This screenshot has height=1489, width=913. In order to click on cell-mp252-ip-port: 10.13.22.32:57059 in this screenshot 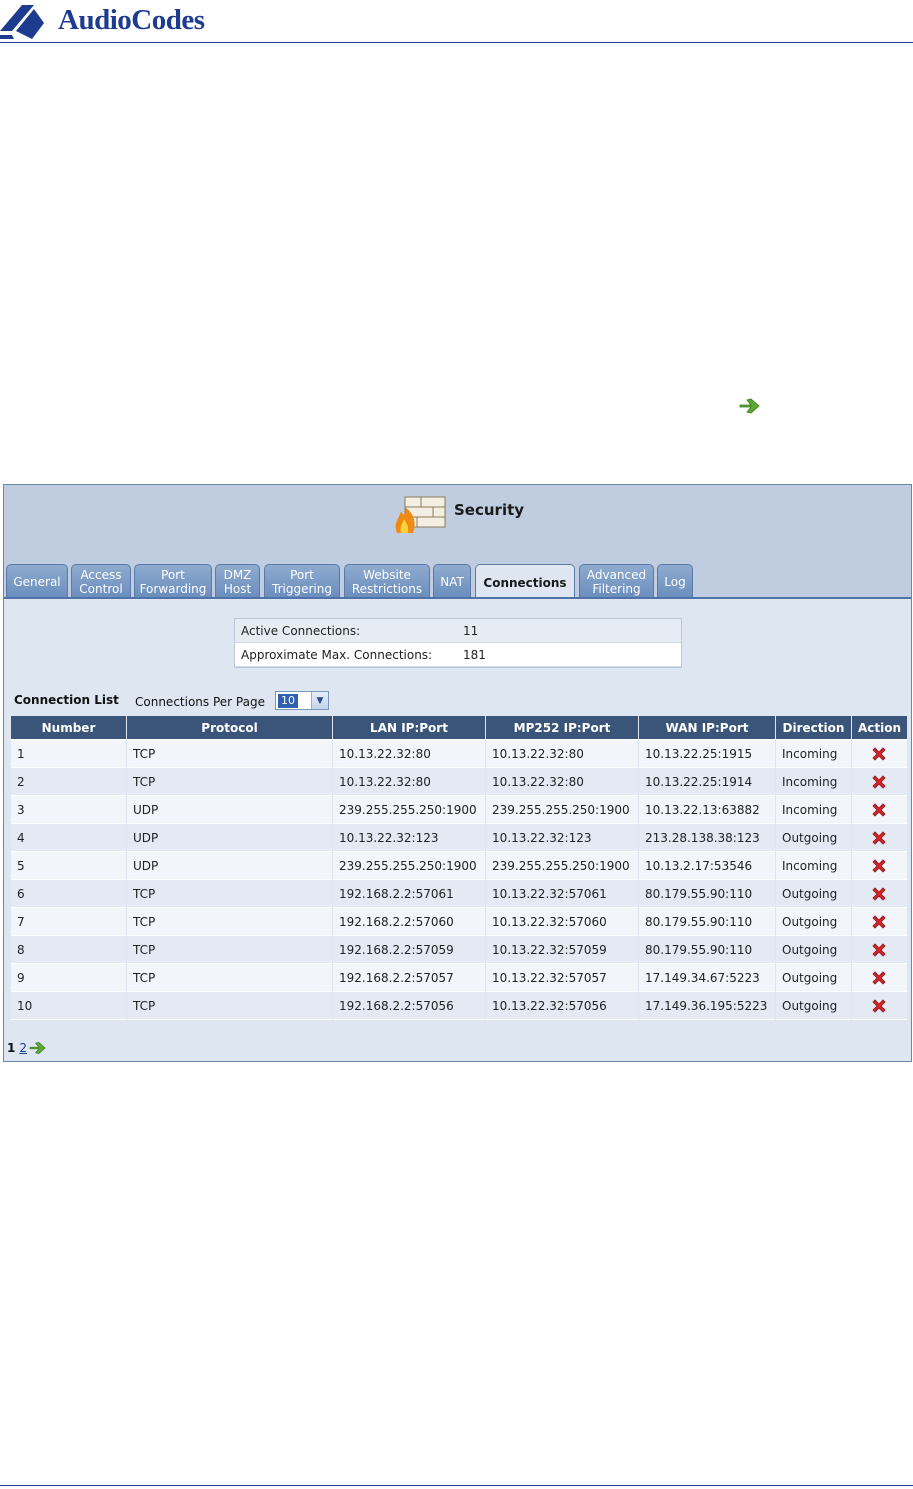, I will do `click(562, 950)`.